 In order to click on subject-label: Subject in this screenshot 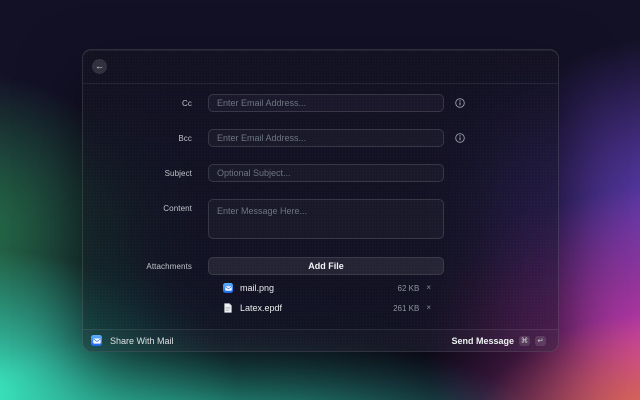, I will do `click(178, 173)`.